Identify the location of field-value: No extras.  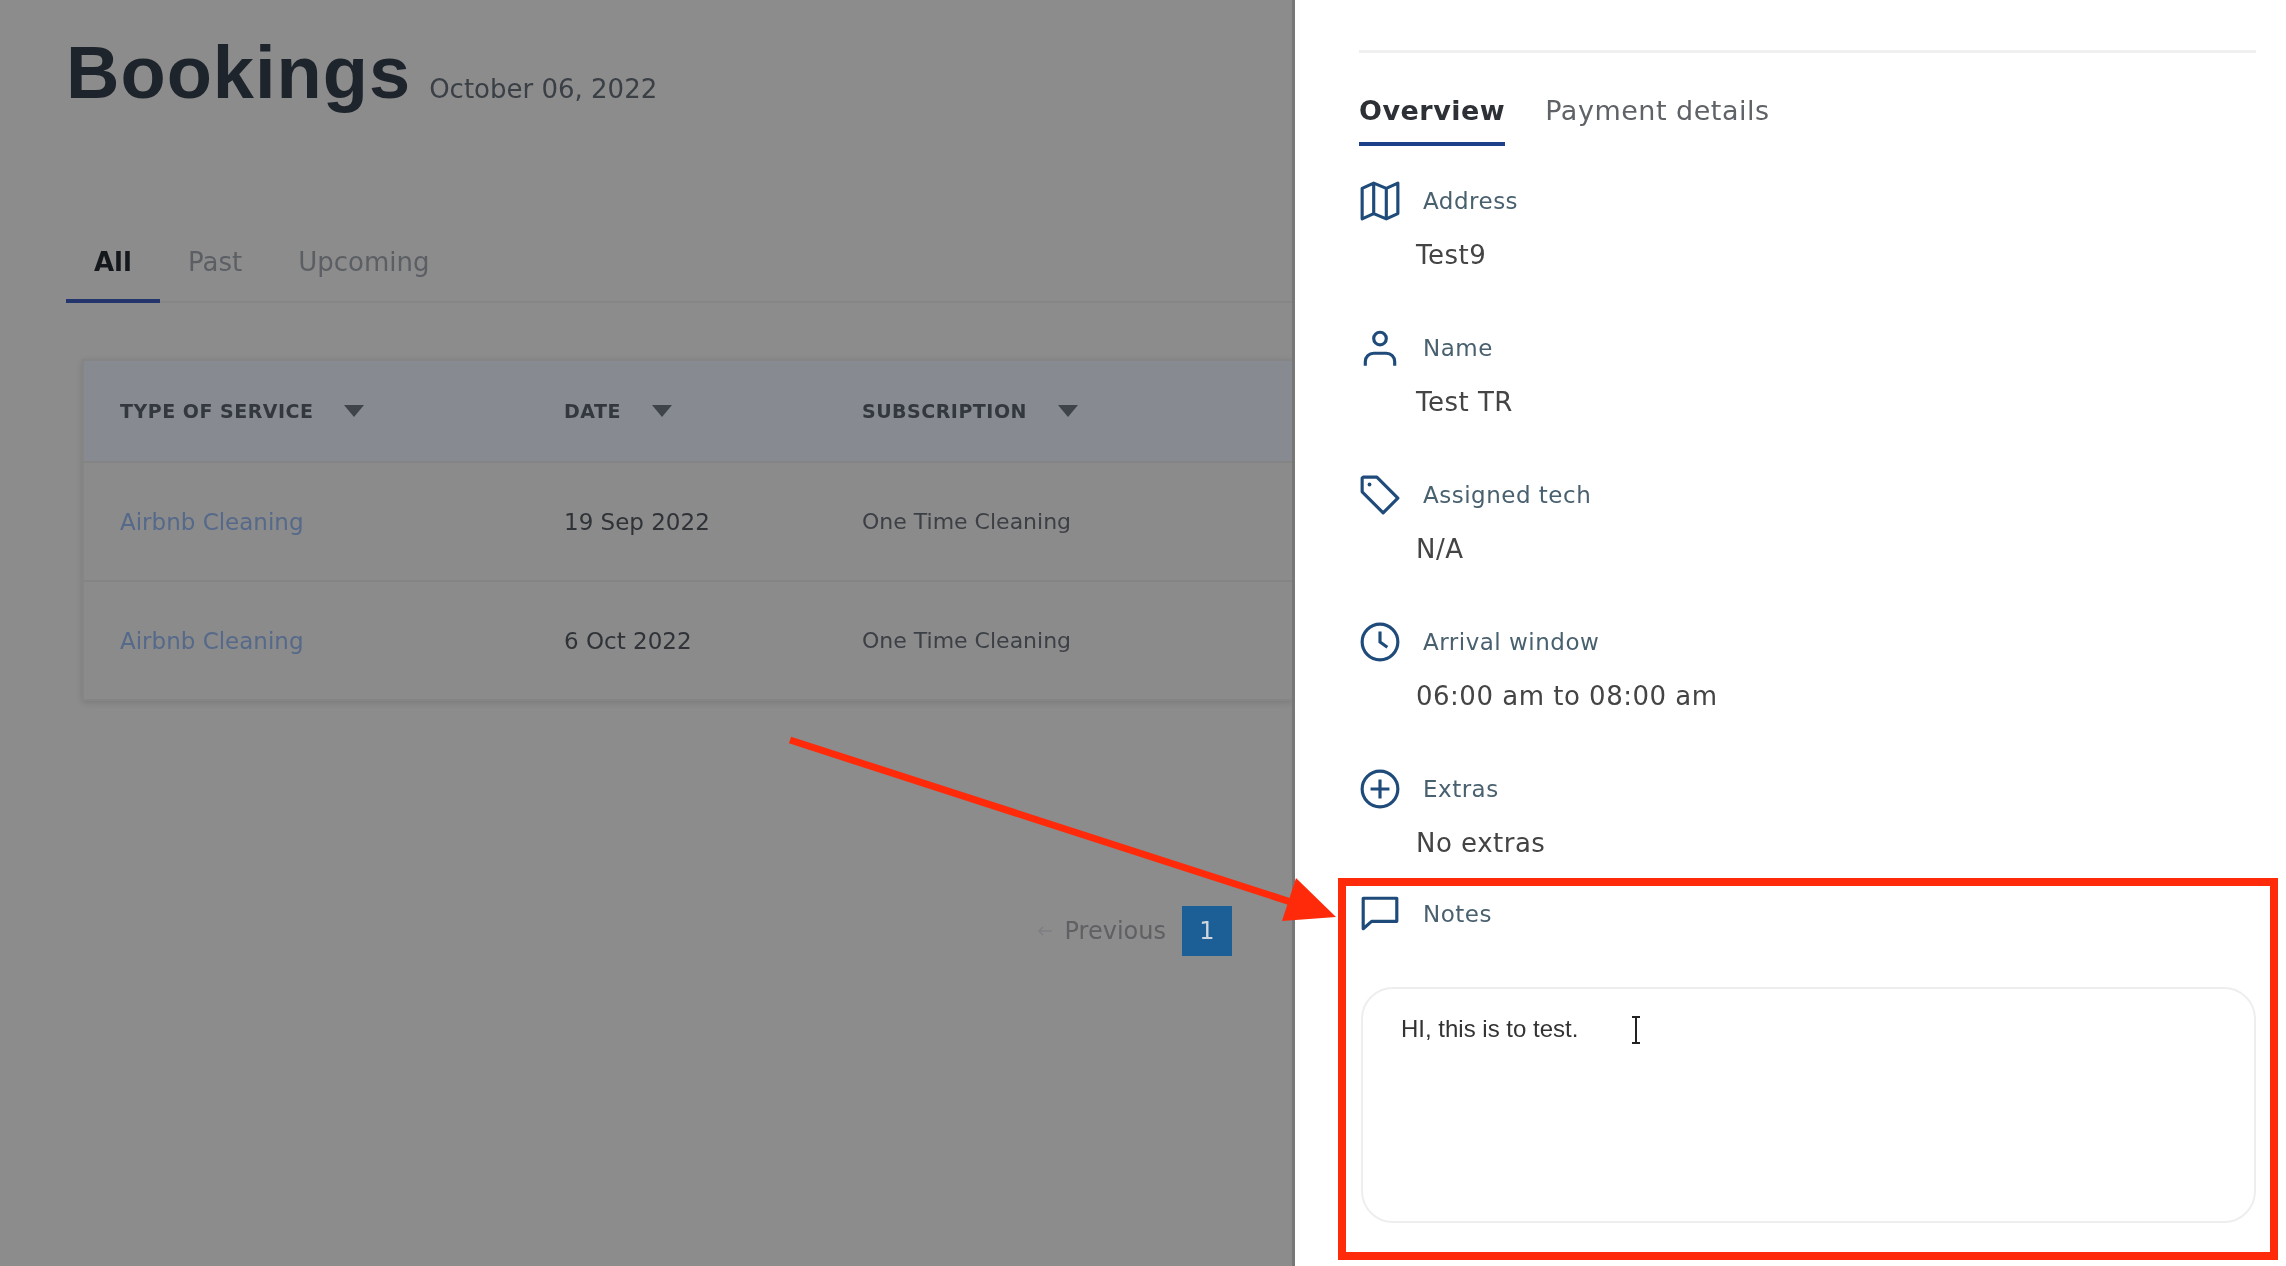
(1481, 843).